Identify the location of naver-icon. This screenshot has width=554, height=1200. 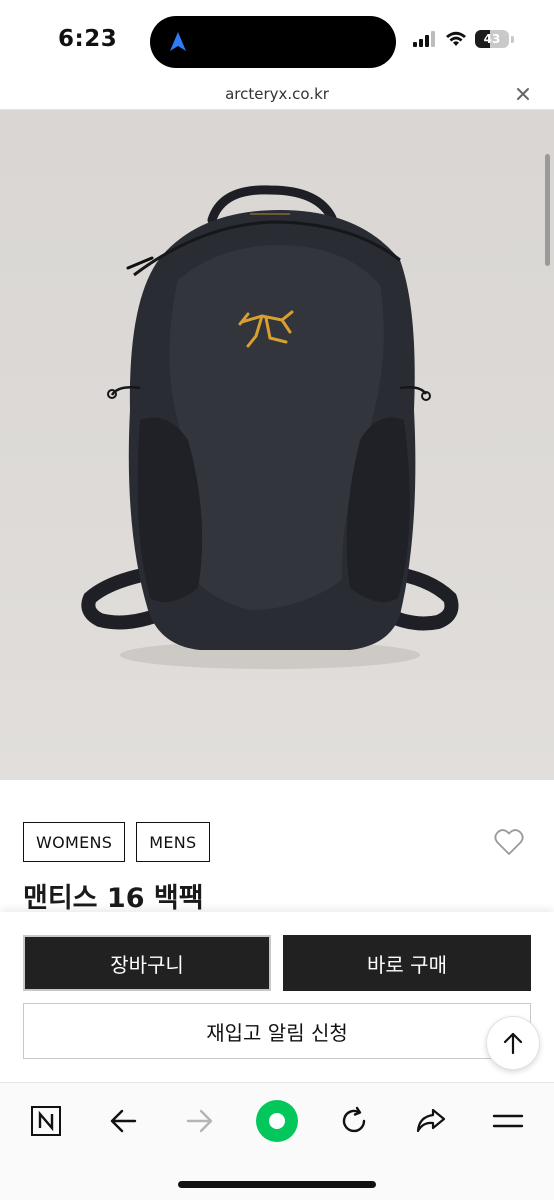
(46, 1121).